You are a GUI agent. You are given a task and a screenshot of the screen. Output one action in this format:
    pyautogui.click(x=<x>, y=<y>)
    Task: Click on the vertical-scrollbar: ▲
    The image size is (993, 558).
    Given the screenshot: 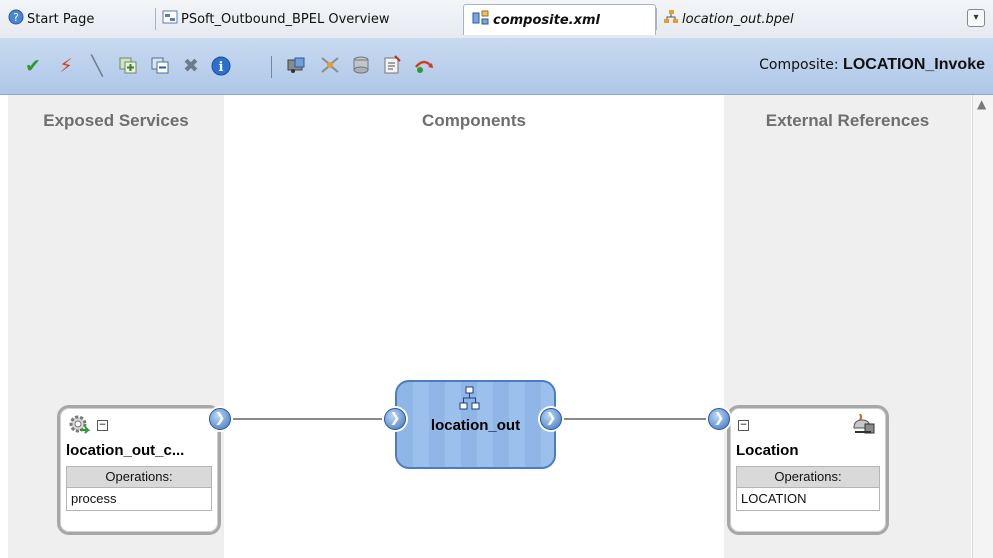 What is the action you would take?
    pyautogui.click(x=982, y=326)
    